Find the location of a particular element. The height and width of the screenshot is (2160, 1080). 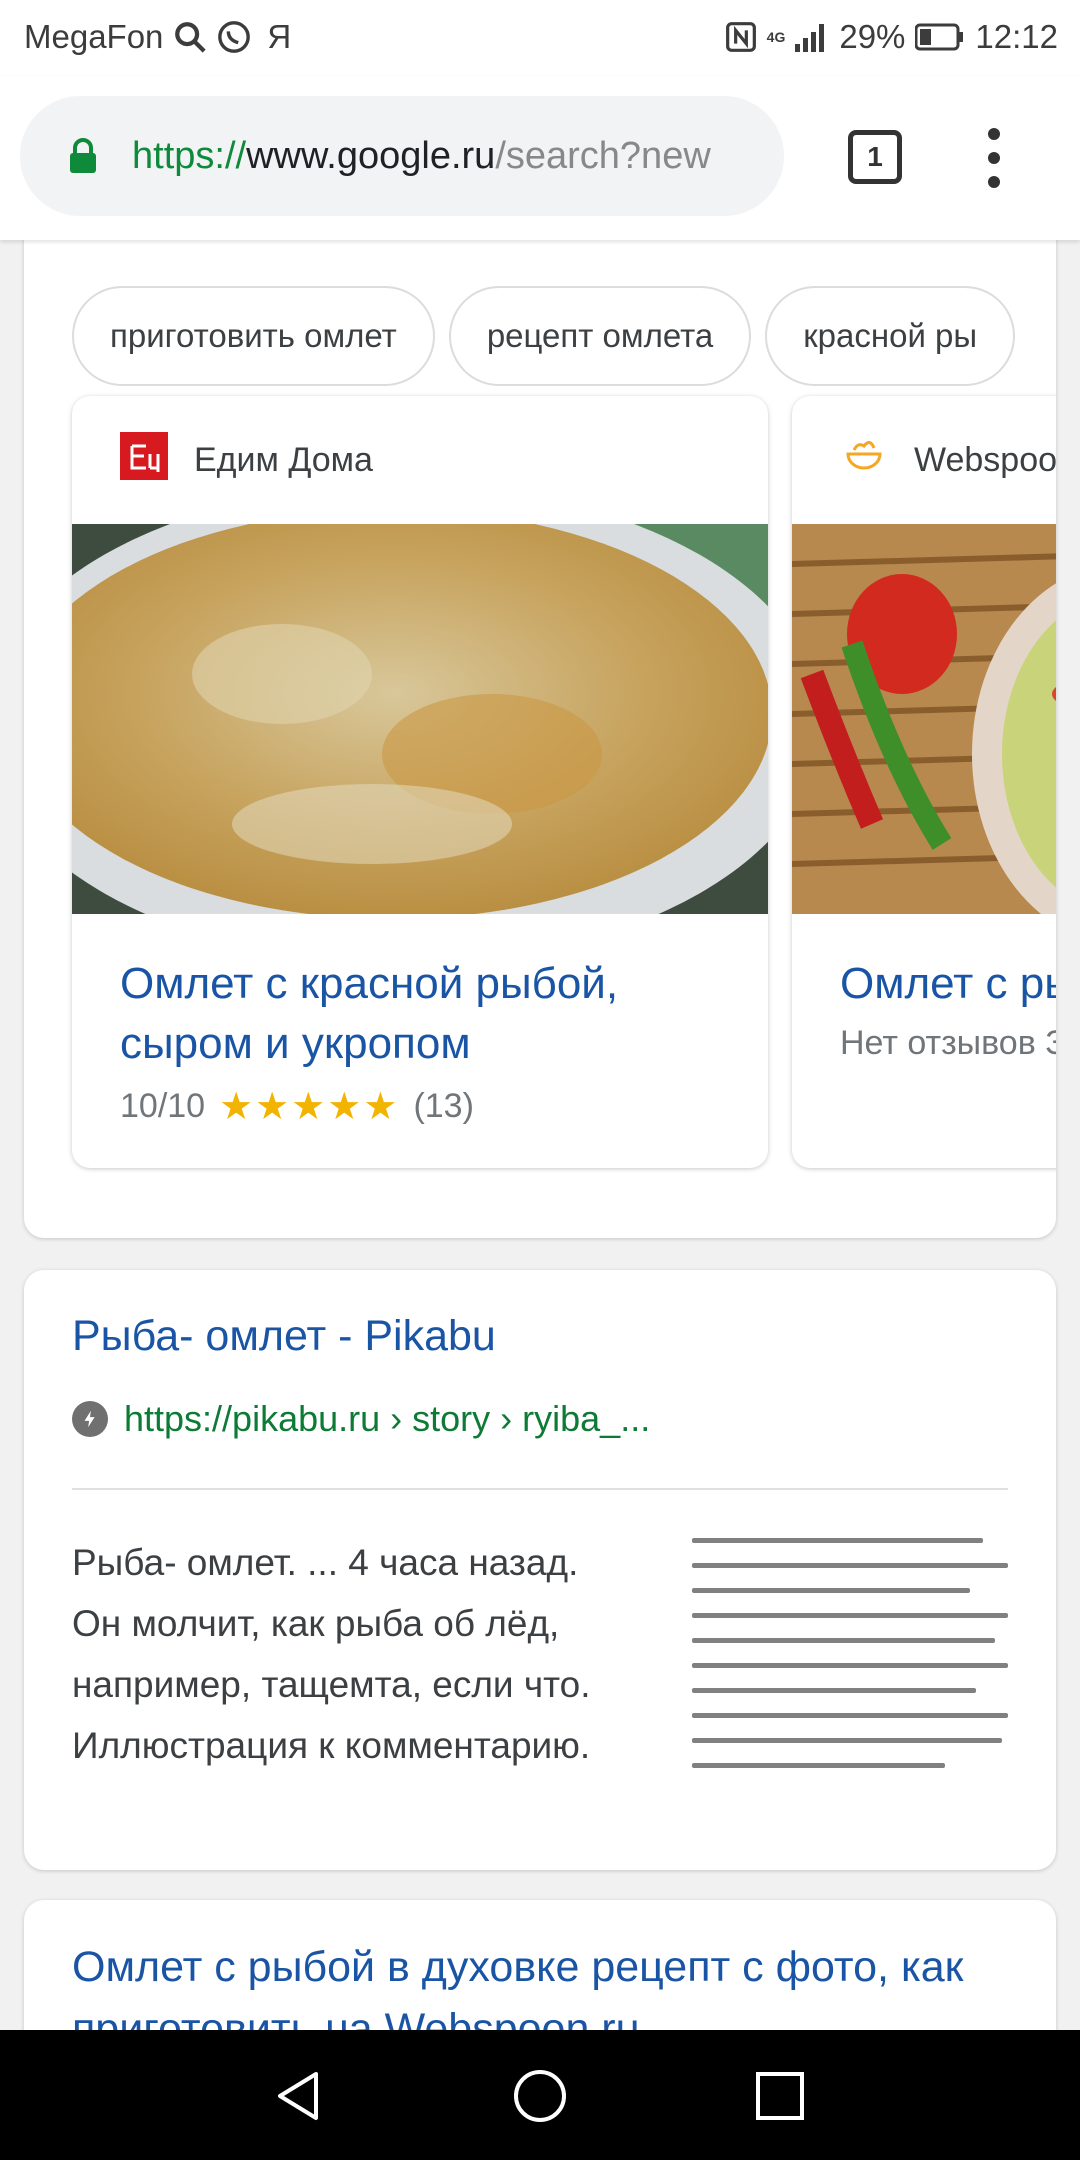

recipe-card: Webspoon is located at coordinates (924, 782).